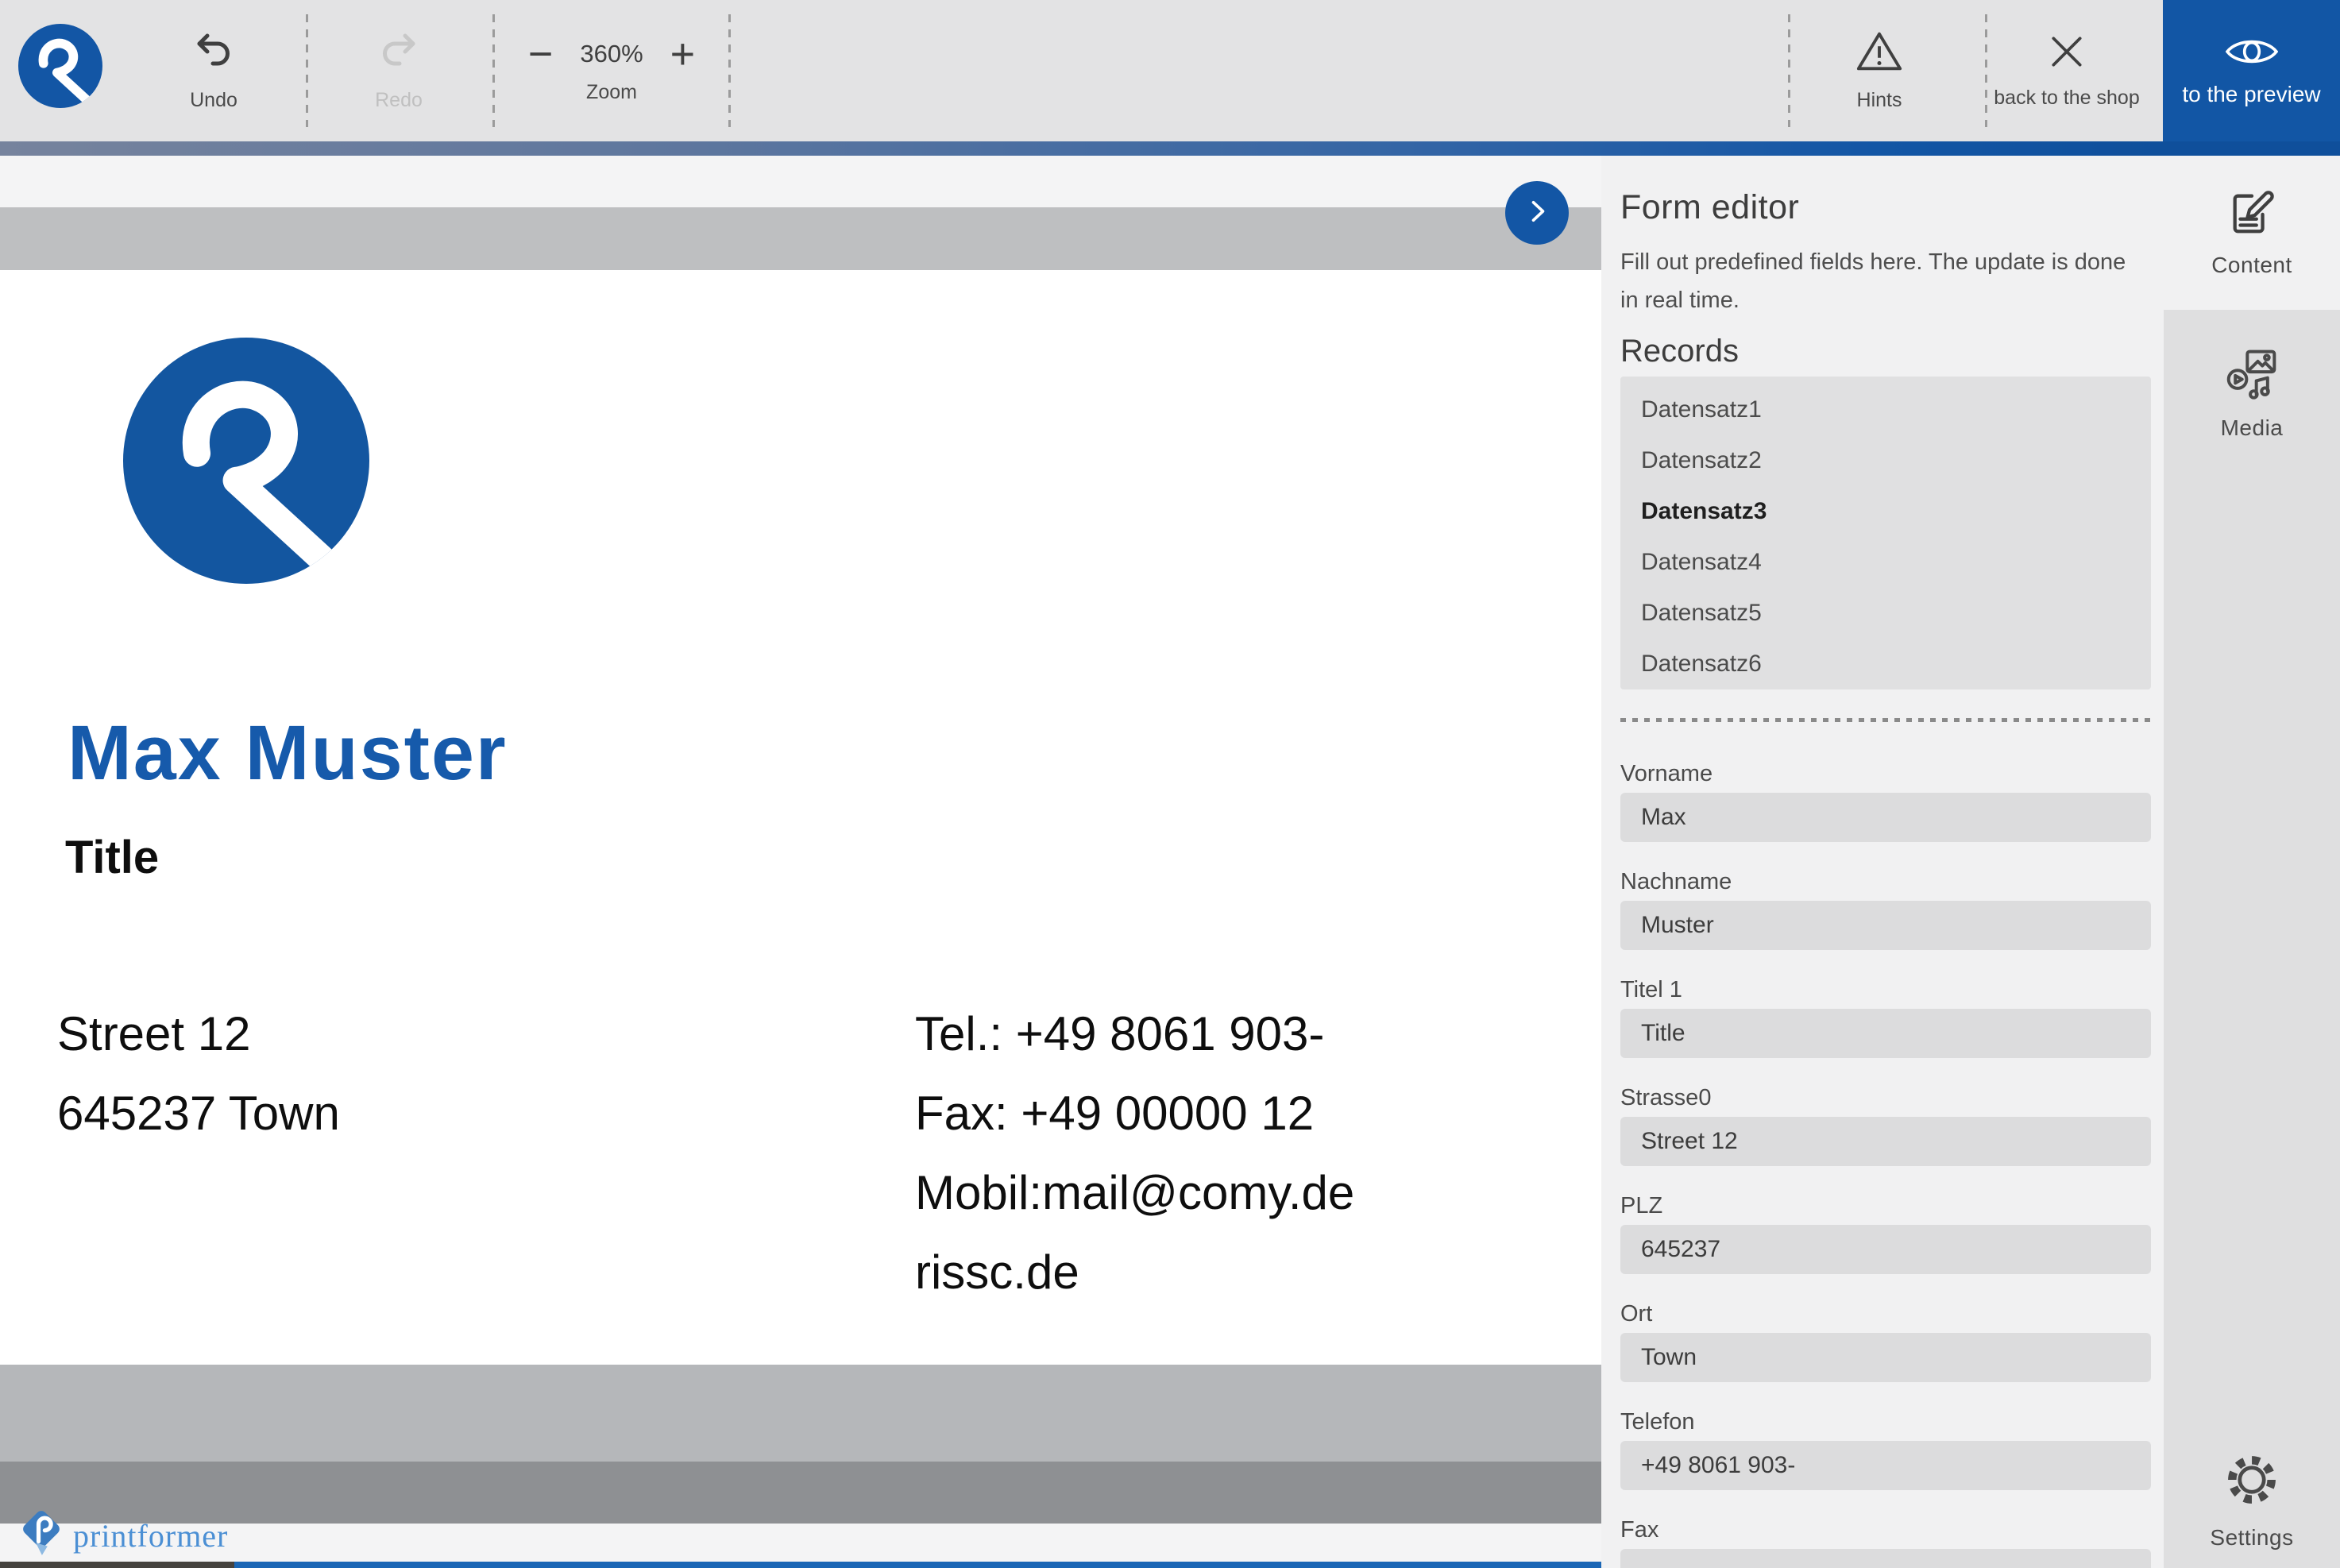 This screenshot has height=1568, width=2340. What do you see at coordinates (198, 1073) in the screenshot?
I see `card-address-block: Street 12 645237 Town` at bounding box center [198, 1073].